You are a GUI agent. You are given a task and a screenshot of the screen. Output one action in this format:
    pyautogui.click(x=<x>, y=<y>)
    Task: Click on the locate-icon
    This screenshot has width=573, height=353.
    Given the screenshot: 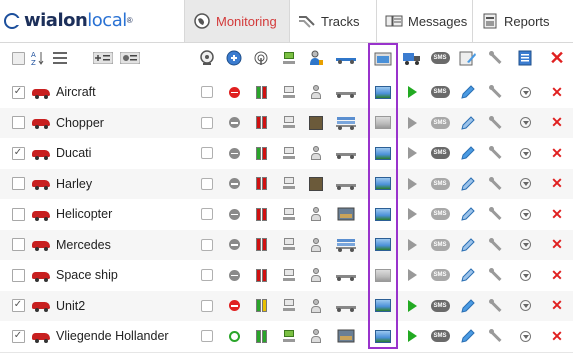 What is the action you would take?
    pyautogui.click(x=207, y=58)
    